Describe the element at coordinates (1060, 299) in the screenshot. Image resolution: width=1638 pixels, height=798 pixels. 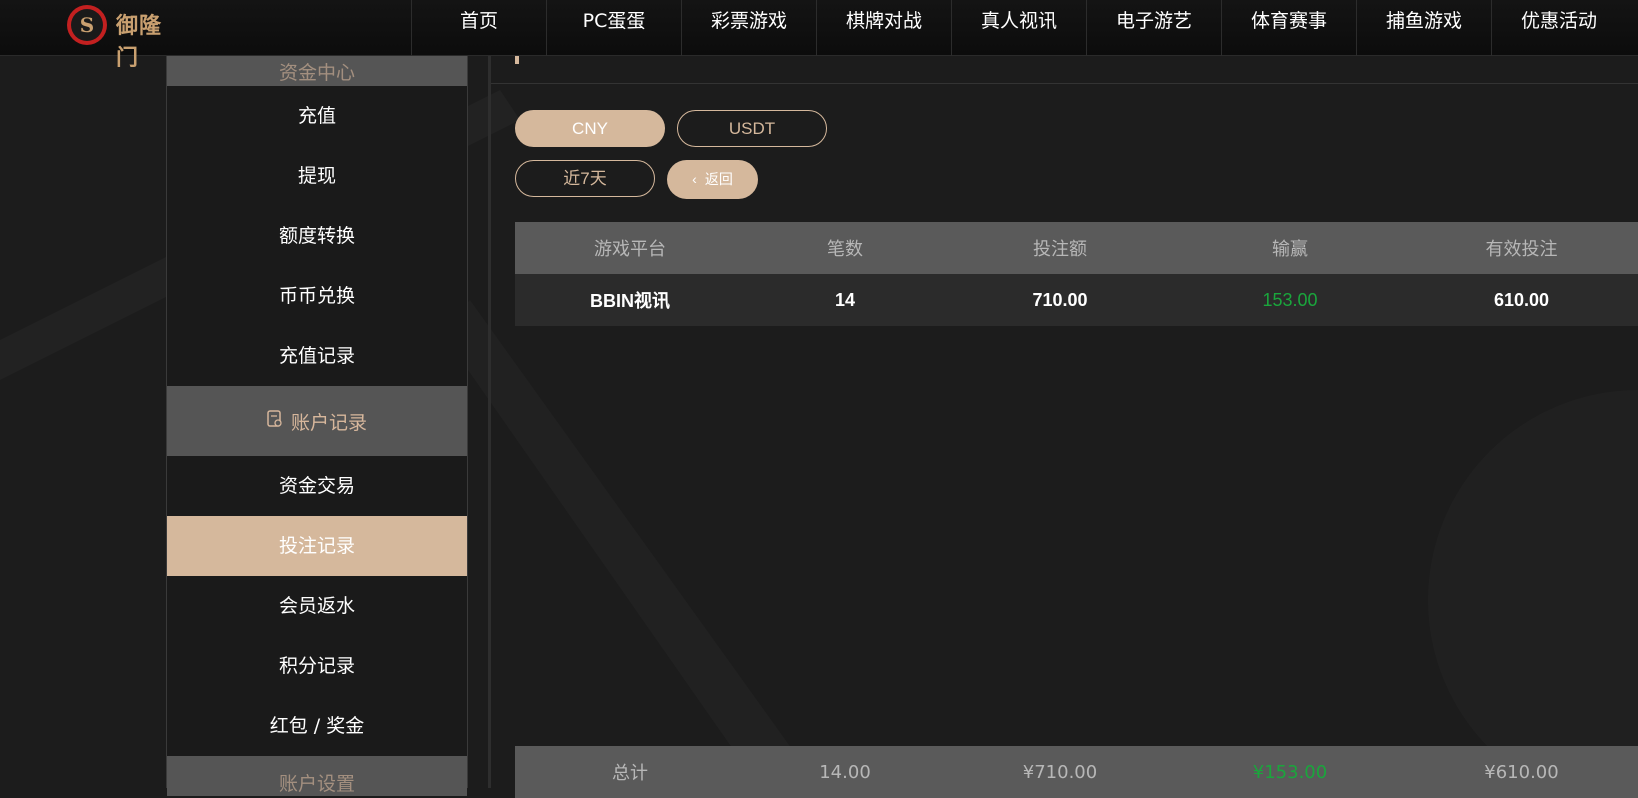
I see `cell-bet: 710.00` at that location.